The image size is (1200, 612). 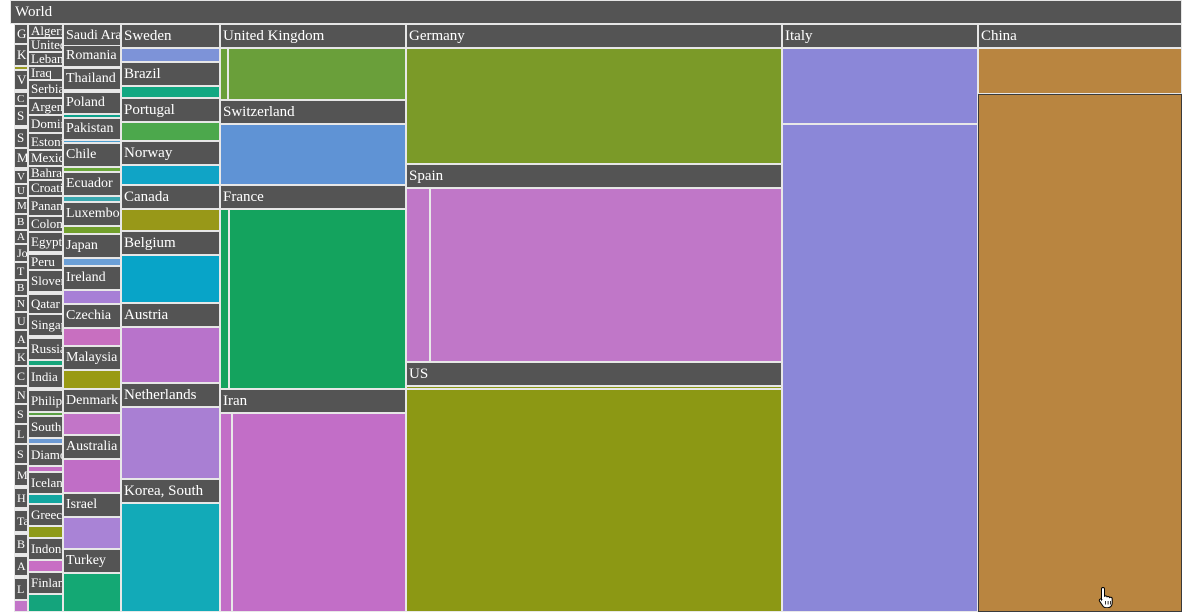 What do you see at coordinates (21, 595) in the screenshot?
I see `treemap-node-l-90: L` at bounding box center [21, 595].